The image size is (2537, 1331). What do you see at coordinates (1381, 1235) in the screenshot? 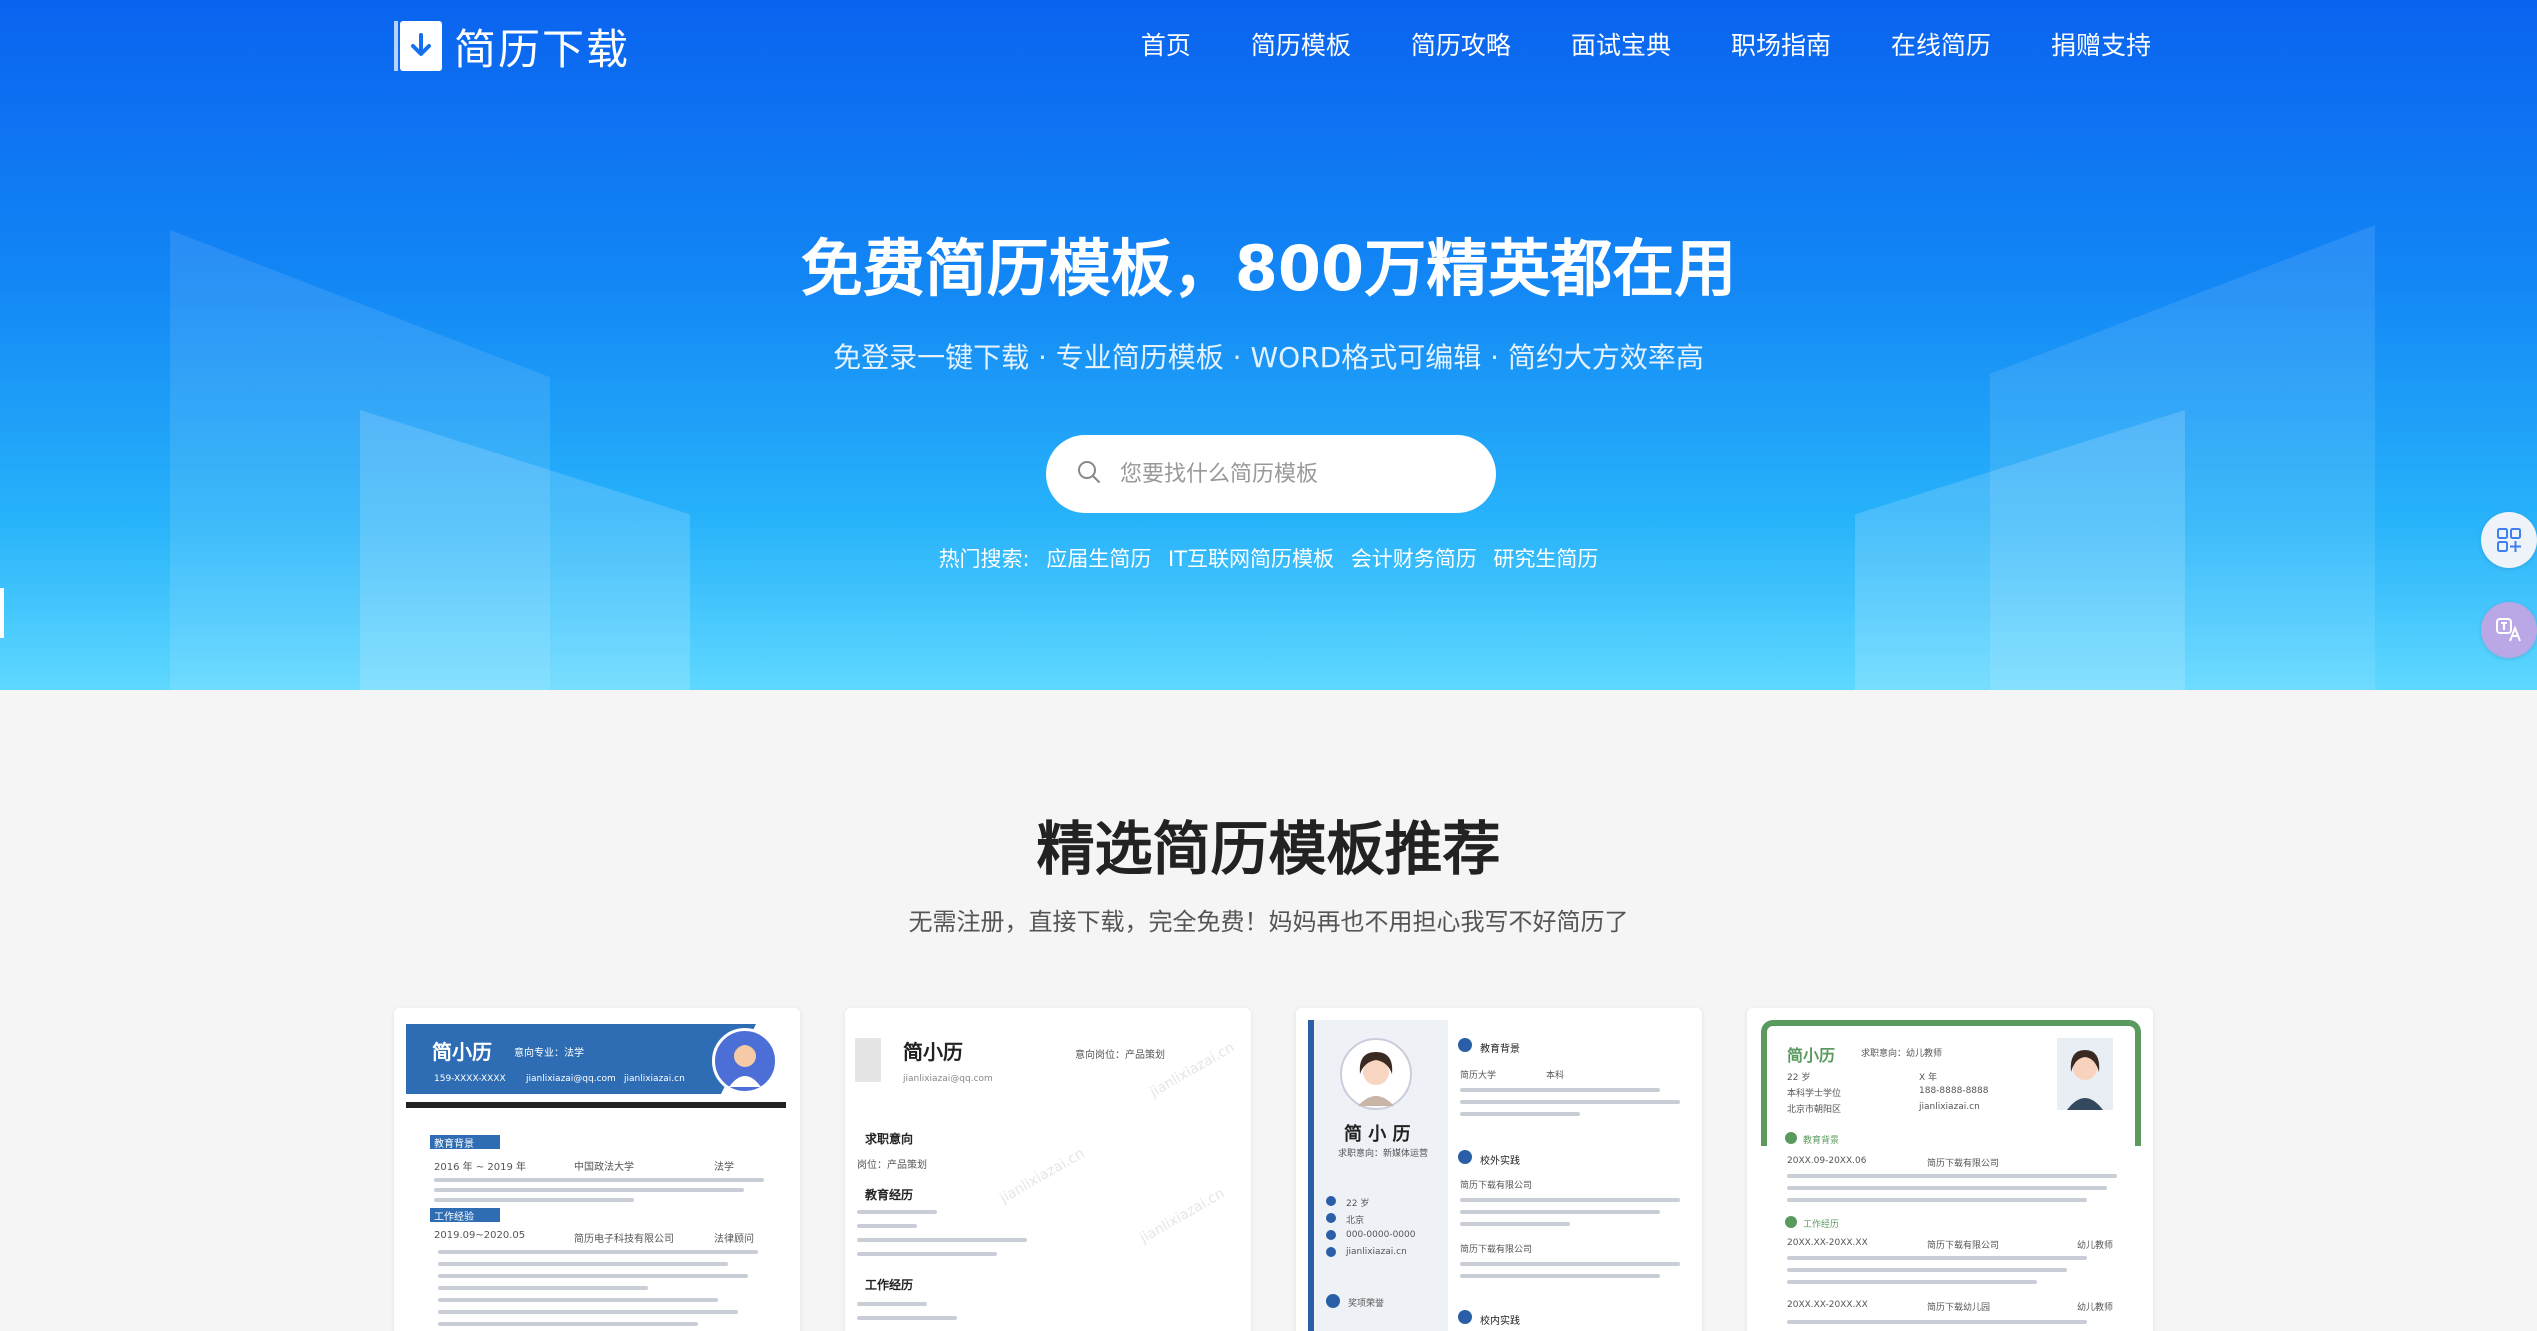
I see `resume-phone: 000-0000-0000` at bounding box center [1381, 1235].